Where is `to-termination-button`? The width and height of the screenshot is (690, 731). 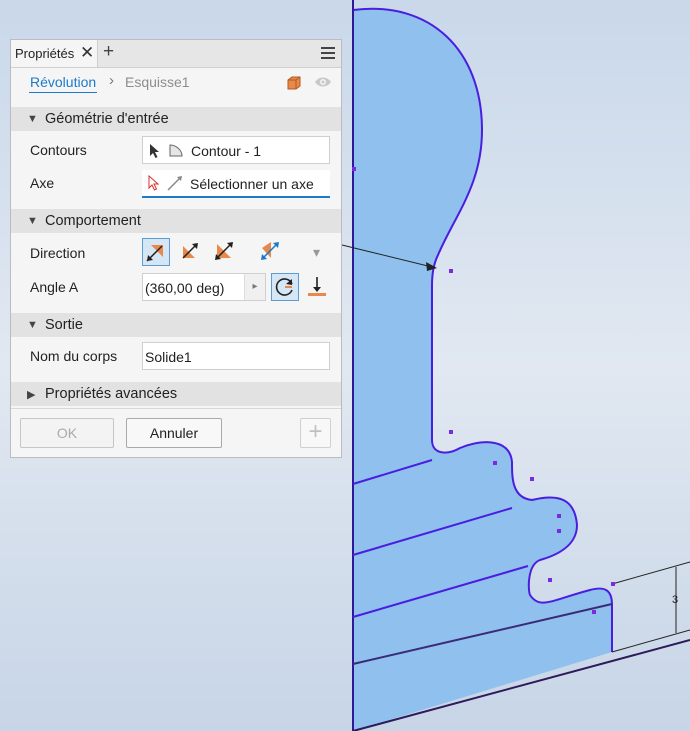 to-termination-button is located at coordinates (318, 287).